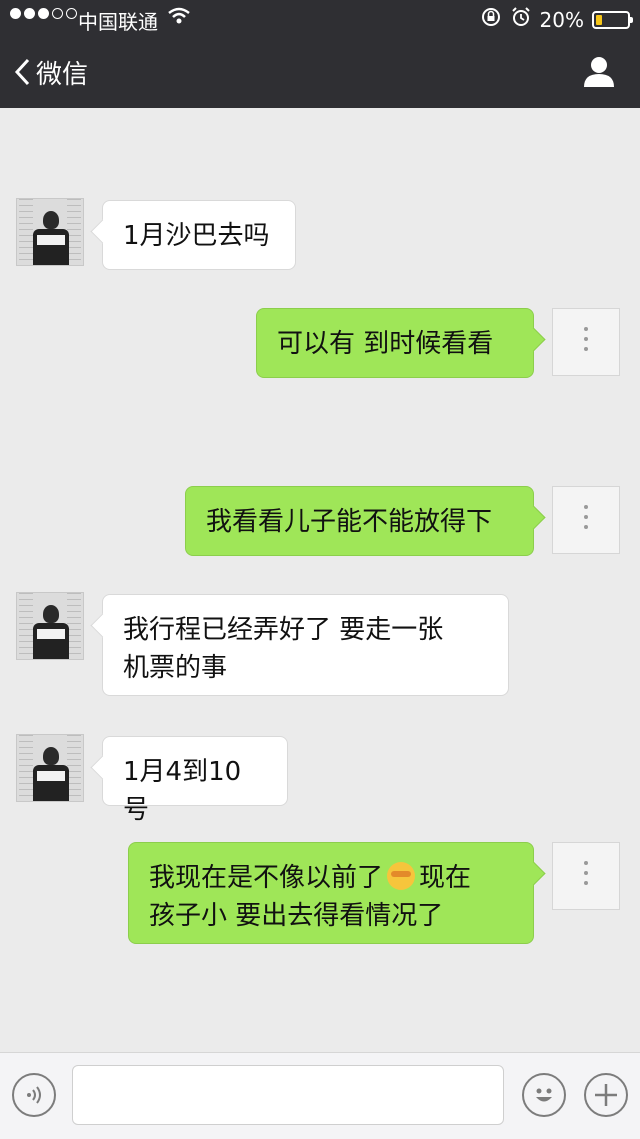 The width and height of the screenshot is (640, 1139). What do you see at coordinates (179, 18) in the screenshot?
I see `wifi-icon` at bounding box center [179, 18].